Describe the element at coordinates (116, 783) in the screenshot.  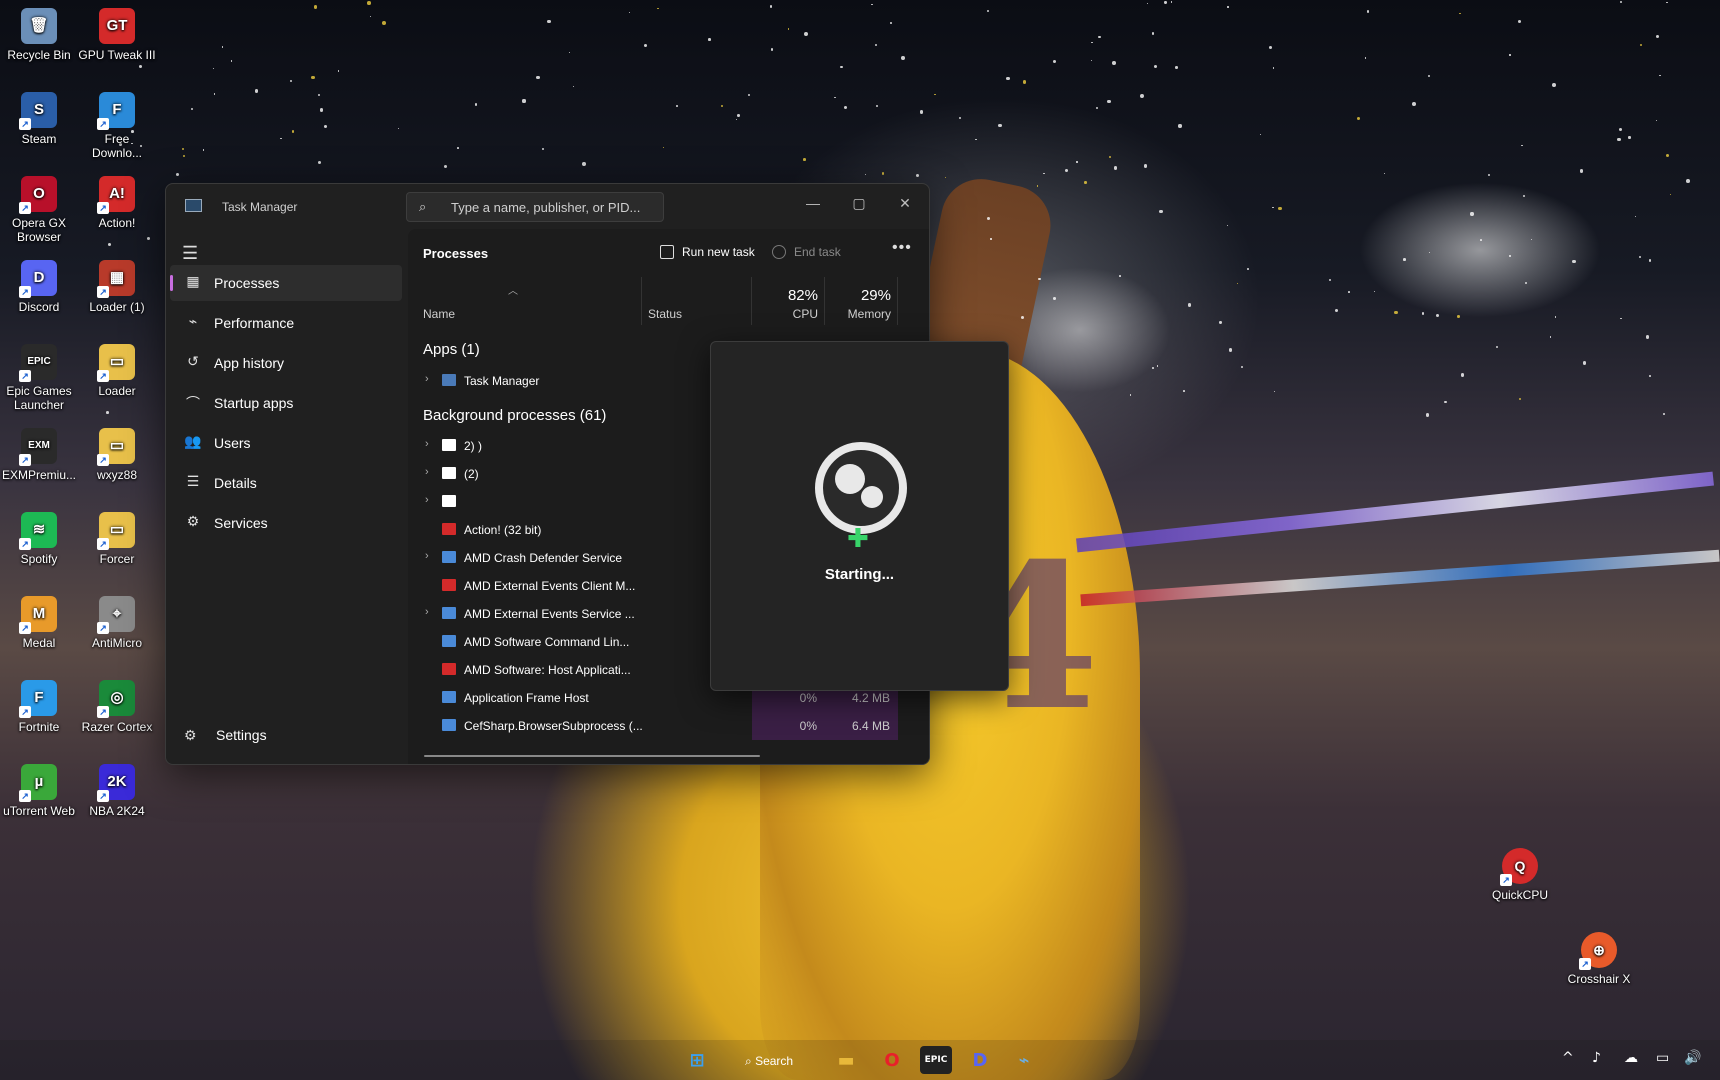
I see `nba2k-icon: 2K ↗` at that location.